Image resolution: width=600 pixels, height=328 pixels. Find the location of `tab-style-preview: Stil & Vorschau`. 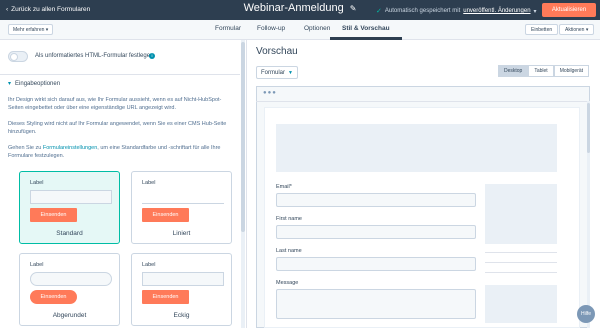

tab-style-preview: Stil & Vorschau is located at coordinates (366, 28).